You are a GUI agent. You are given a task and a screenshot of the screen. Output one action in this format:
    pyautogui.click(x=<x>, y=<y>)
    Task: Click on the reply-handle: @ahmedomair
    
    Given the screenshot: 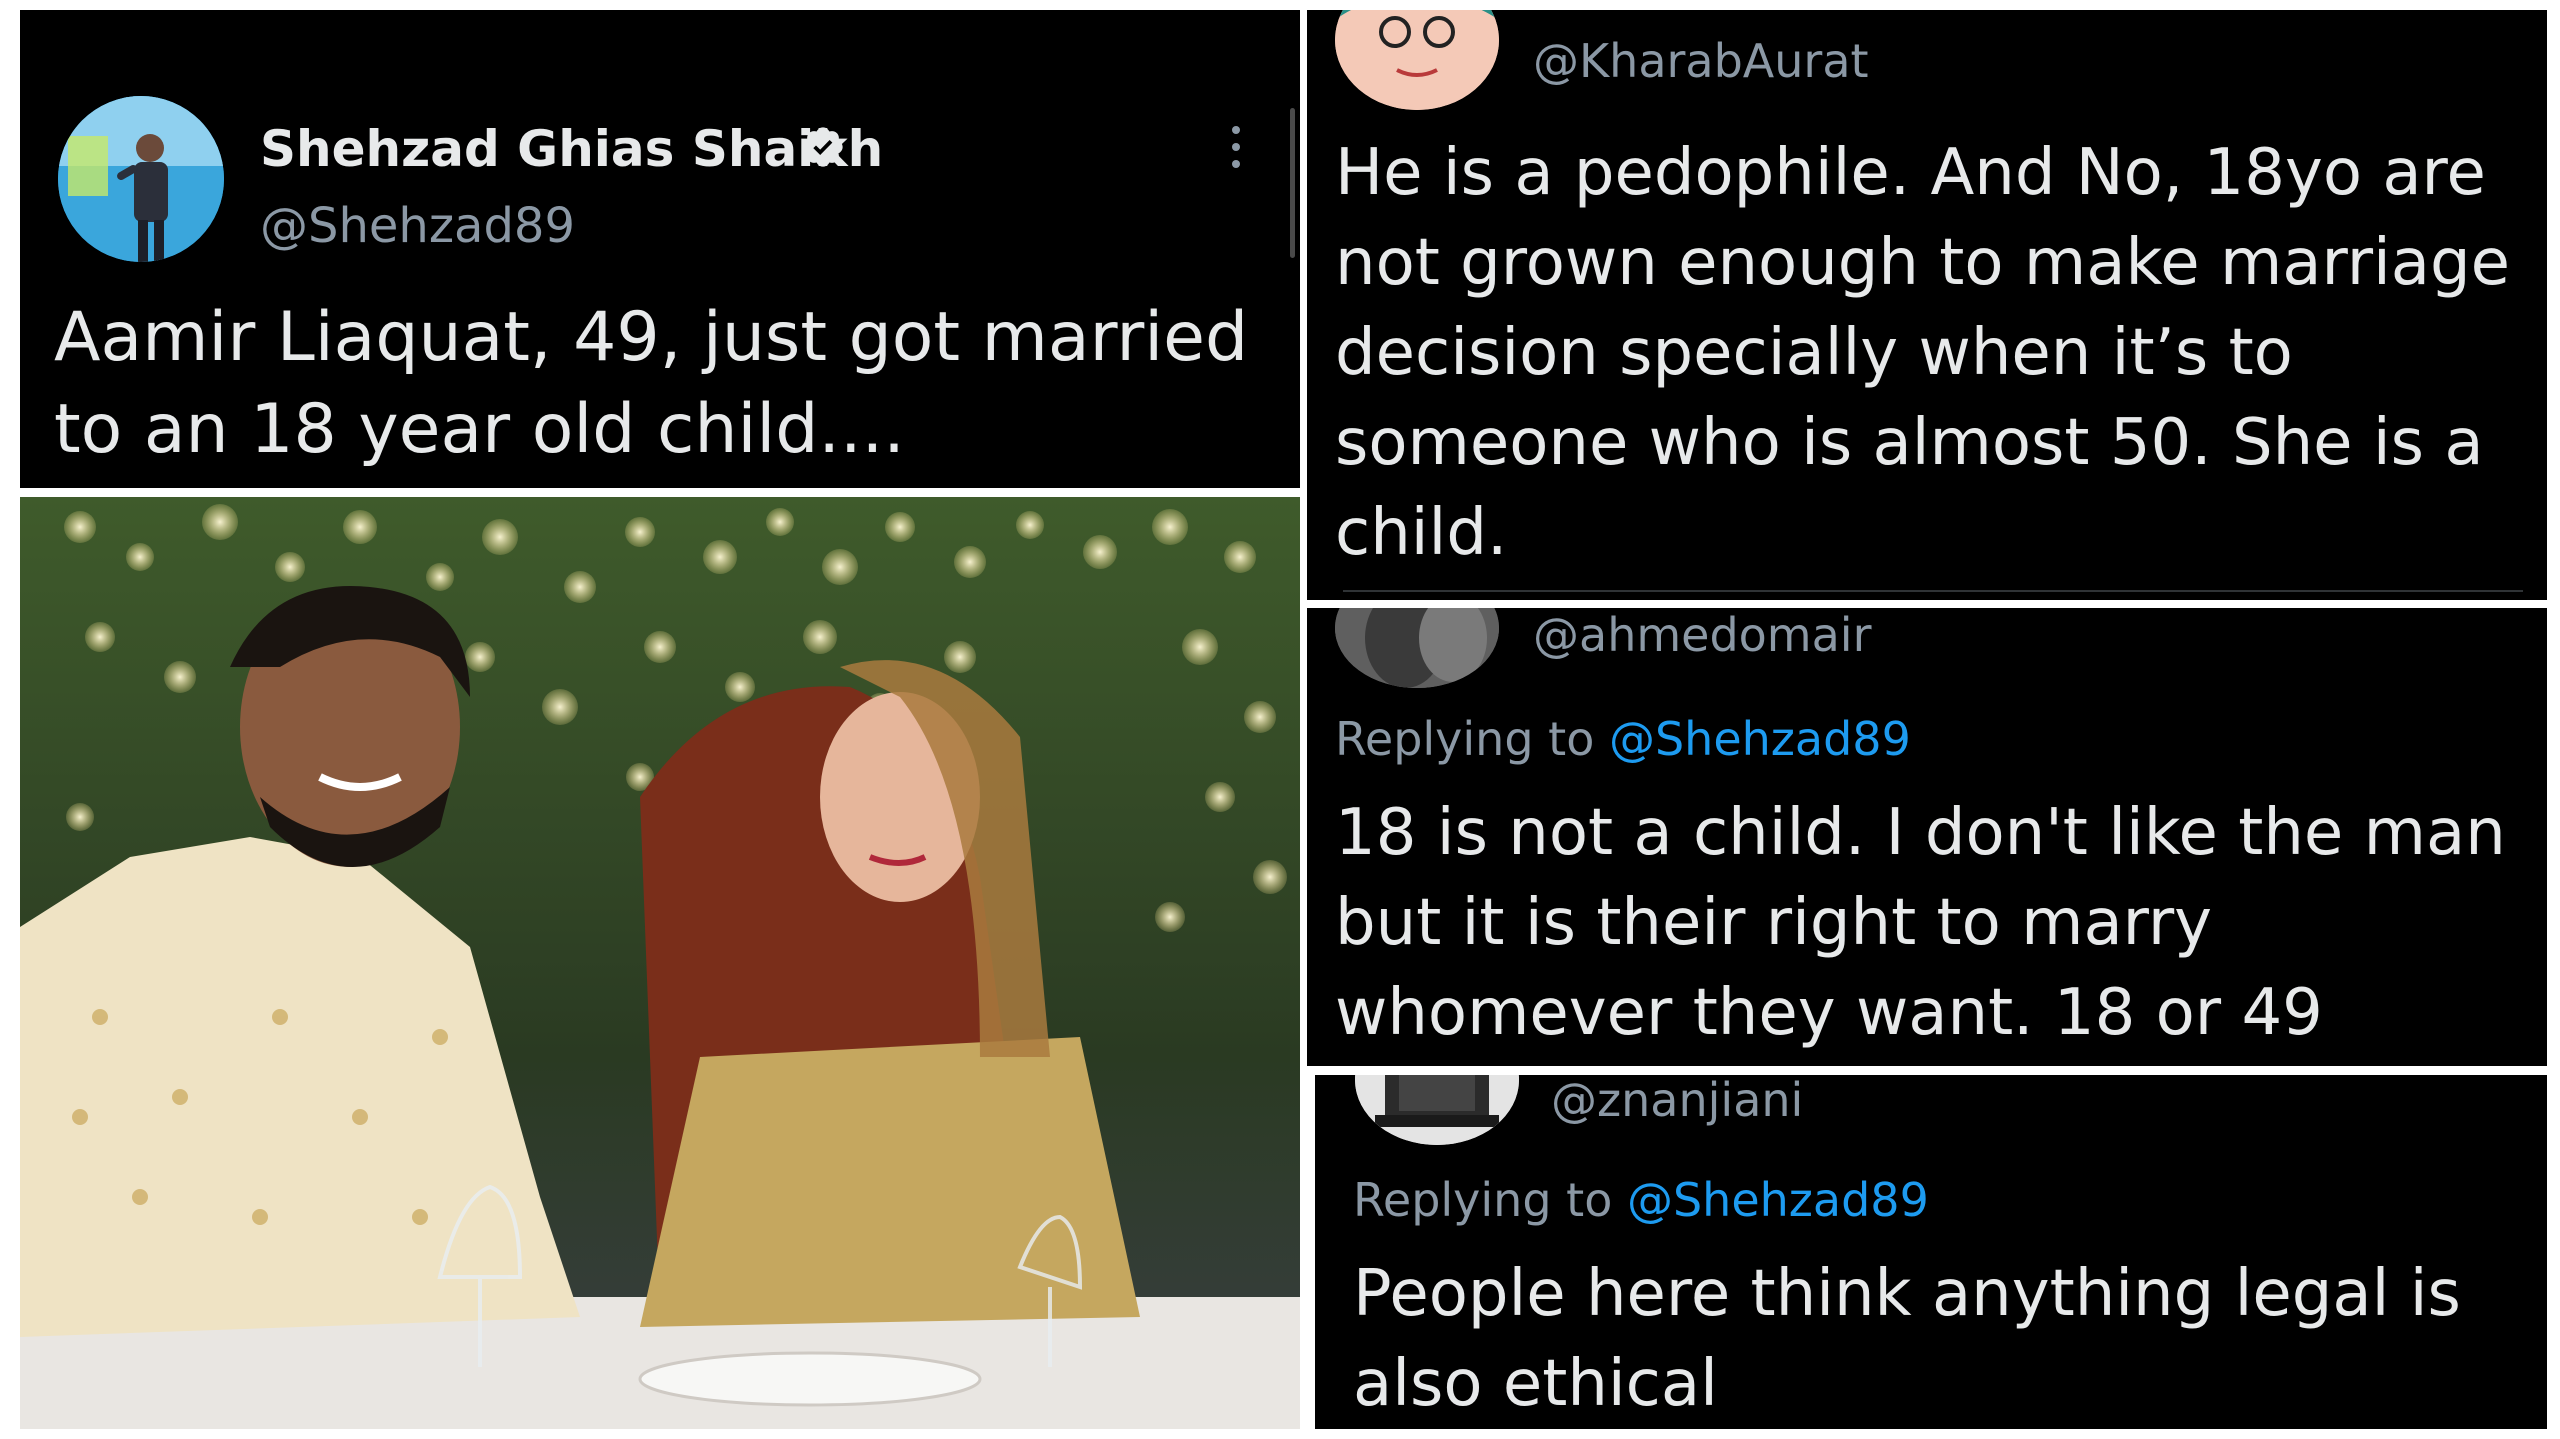 What is the action you would take?
    pyautogui.click(x=1702, y=635)
    